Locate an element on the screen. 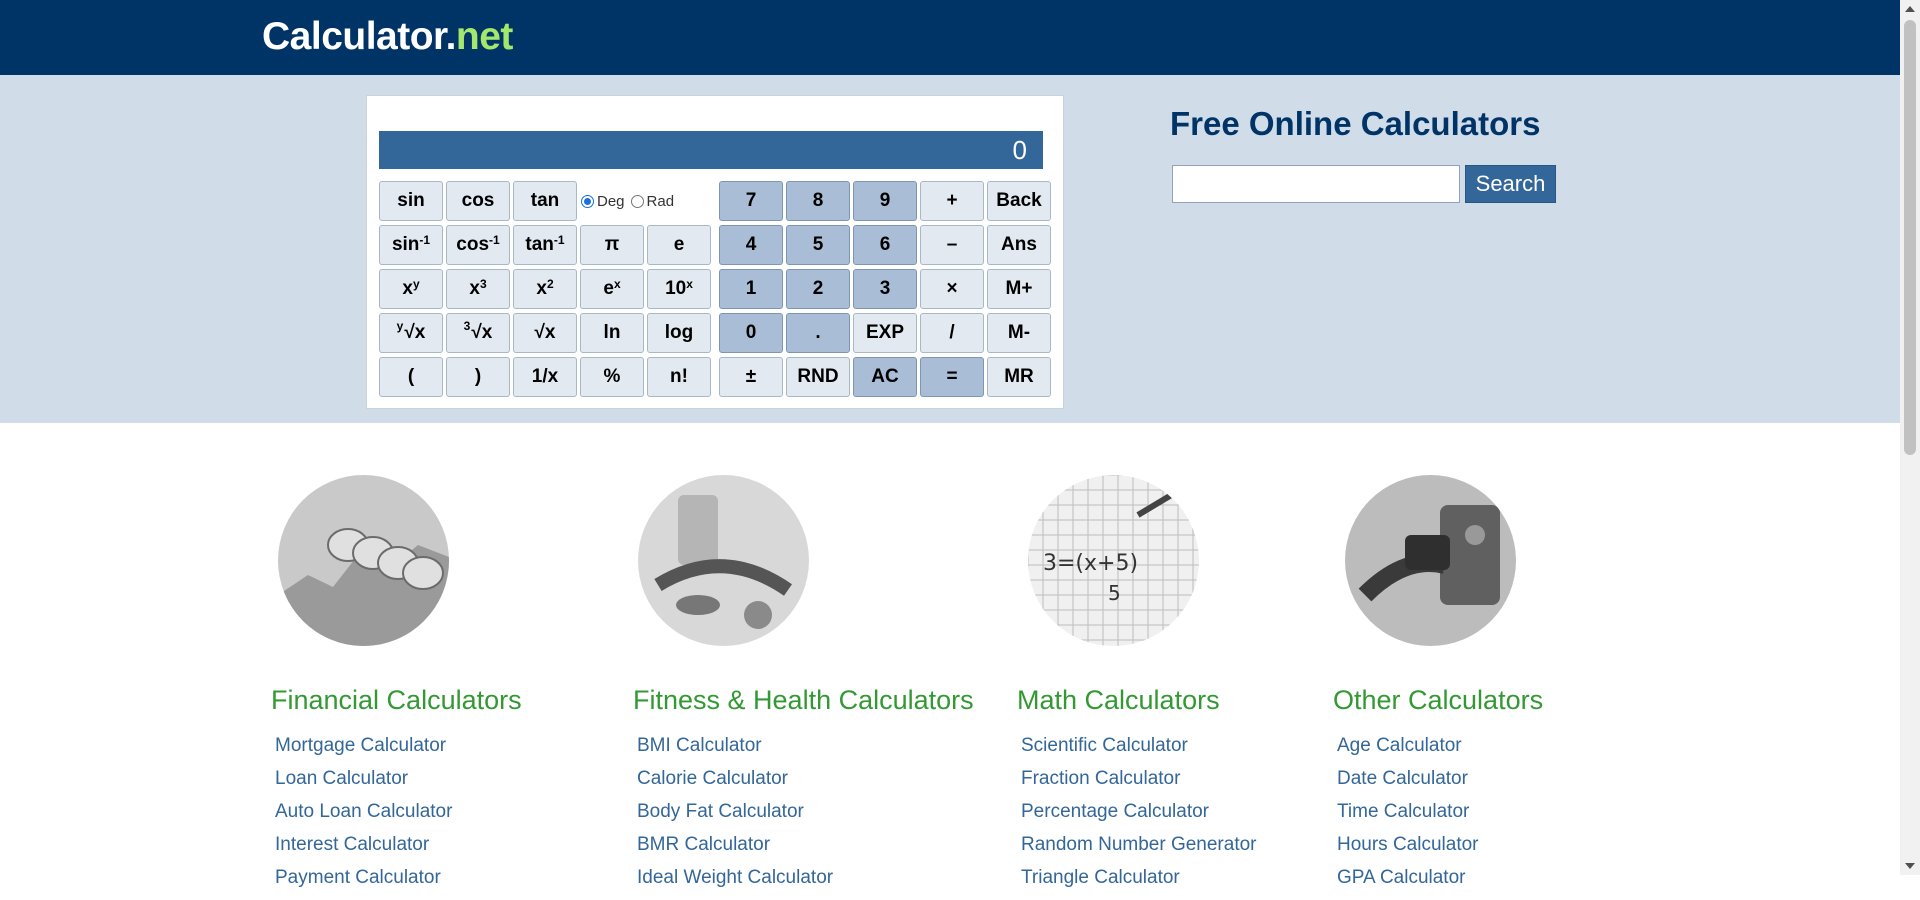 Image resolution: width=1920 pixels, height=900 pixels. key-symbol: = is located at coordinates (952, 377).